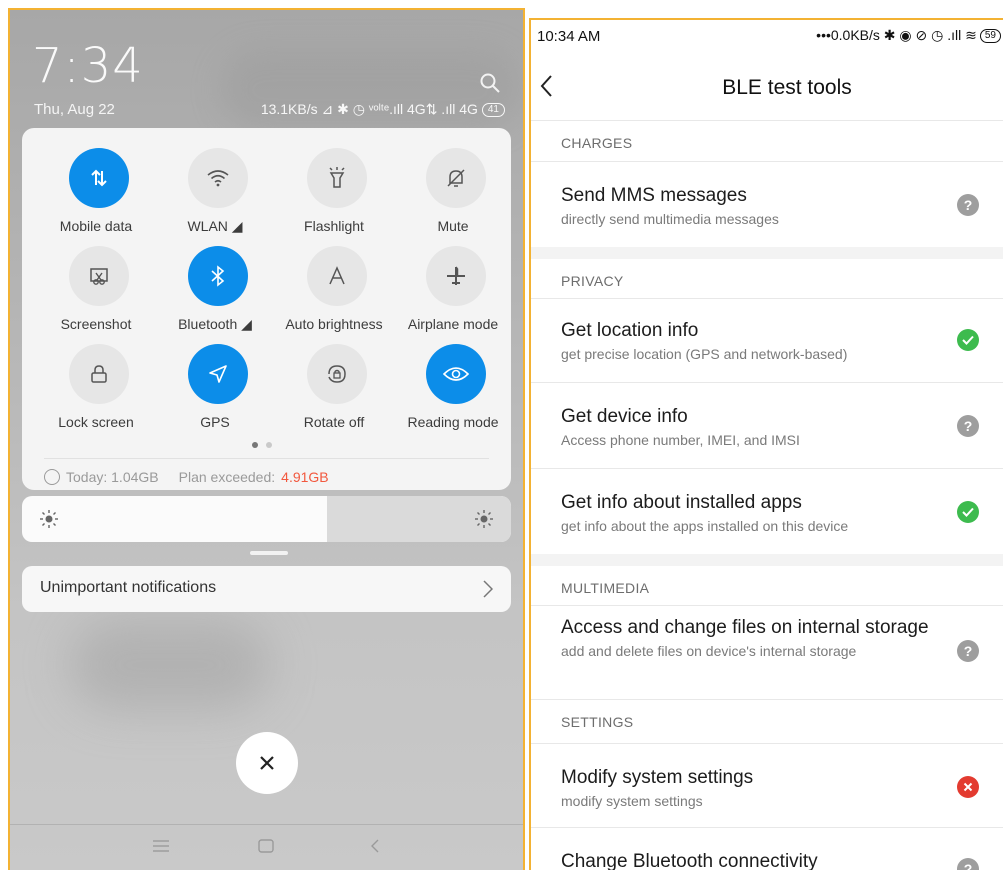  I want to click on tile-gps: GPS, so click(215, 382).